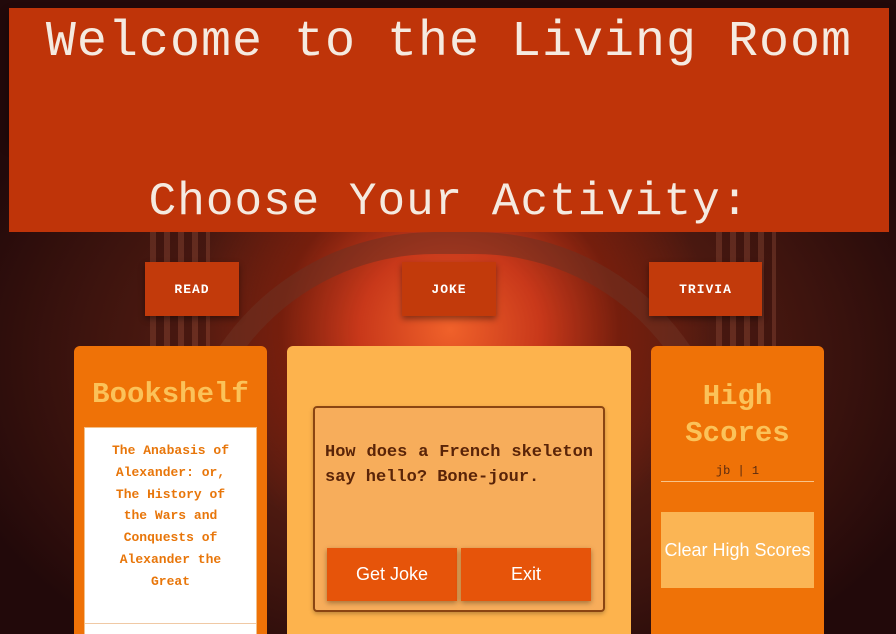 This screenshot has width=896, height=634. What do you see at coordinates (170, 394) in the screenshot?
I see `bookshelf-title: Bookshelf` at bounding box center [170, 394].